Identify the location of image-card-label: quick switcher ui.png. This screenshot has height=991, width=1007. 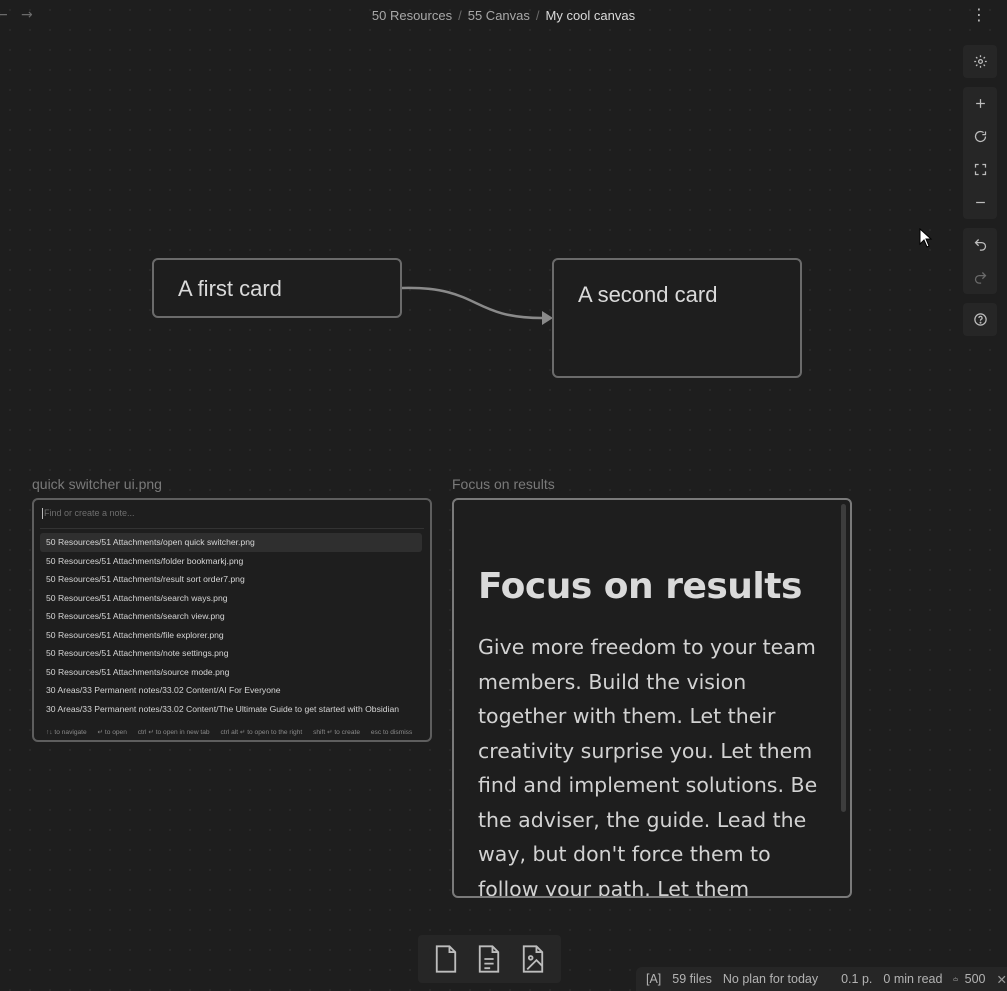
(97, 484).